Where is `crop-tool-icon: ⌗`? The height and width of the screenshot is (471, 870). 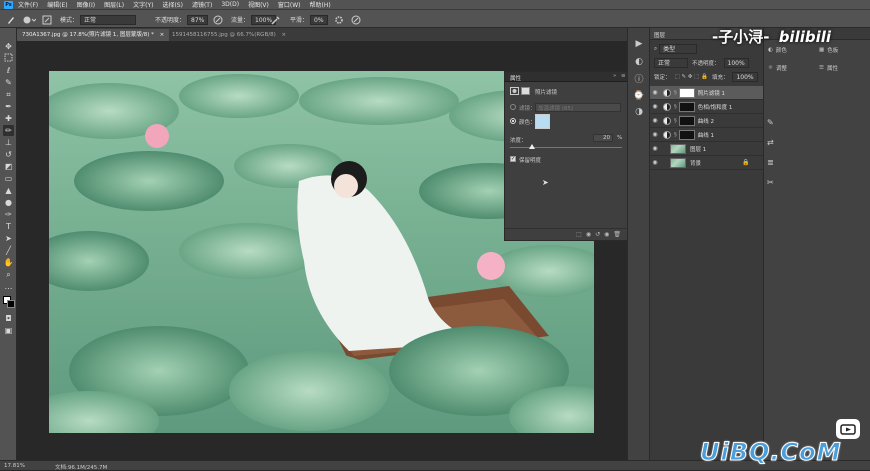
crop-tool-icon: ⌗ is located at coordinates (8, 94).